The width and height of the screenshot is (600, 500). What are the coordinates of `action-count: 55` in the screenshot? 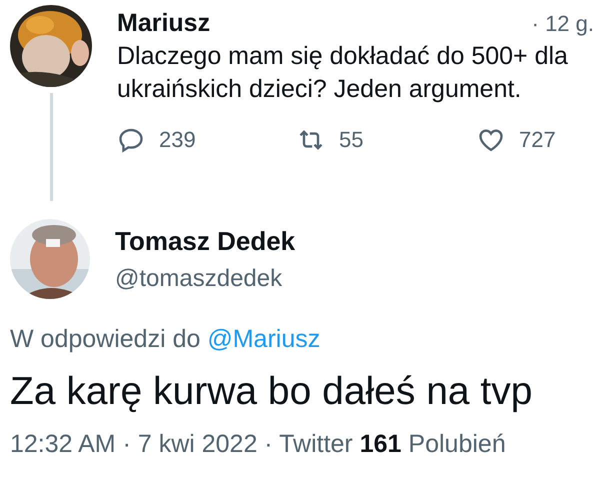 It's located at (351, 140).